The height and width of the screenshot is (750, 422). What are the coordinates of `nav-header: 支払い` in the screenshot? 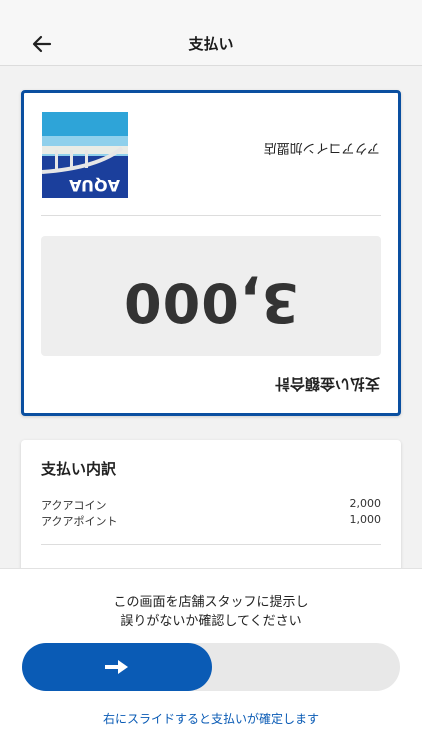 It's located at (211, 44).